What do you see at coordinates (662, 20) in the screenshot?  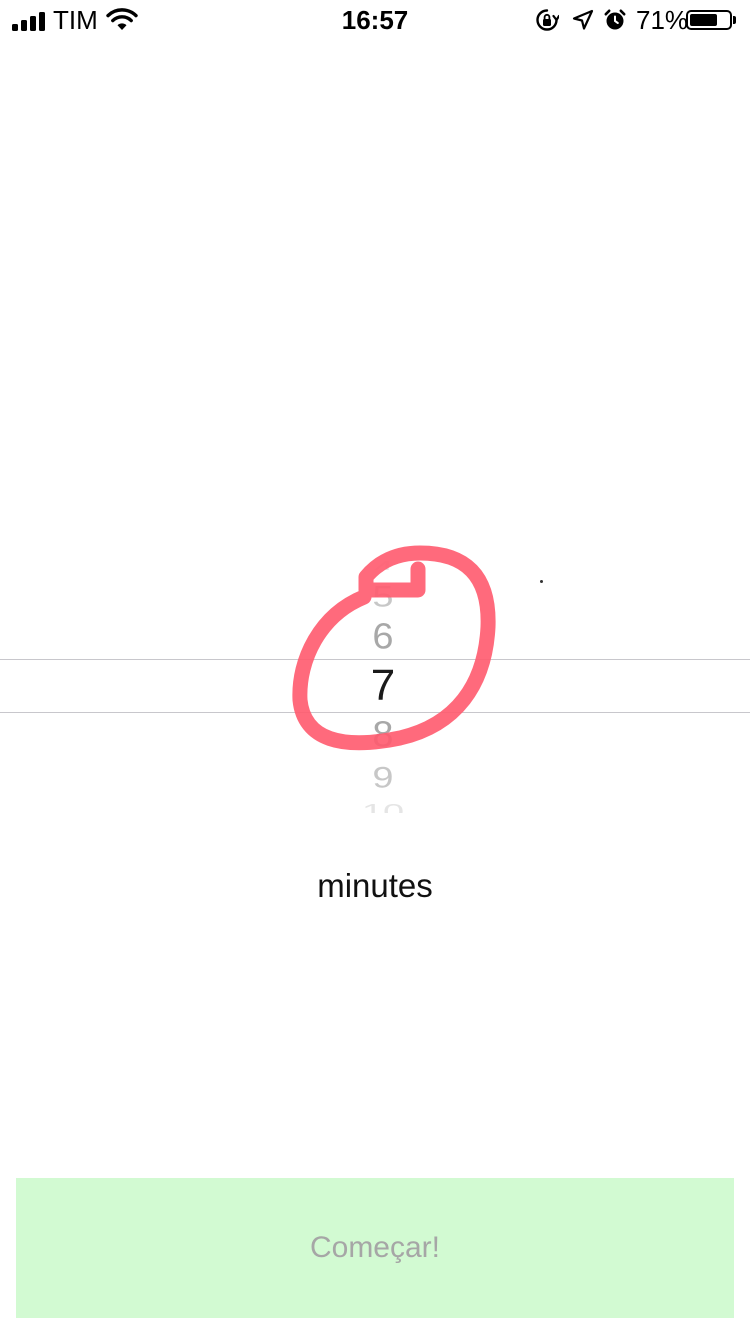 I see `battery-percent: 71%` at bounding box center [662, 20].